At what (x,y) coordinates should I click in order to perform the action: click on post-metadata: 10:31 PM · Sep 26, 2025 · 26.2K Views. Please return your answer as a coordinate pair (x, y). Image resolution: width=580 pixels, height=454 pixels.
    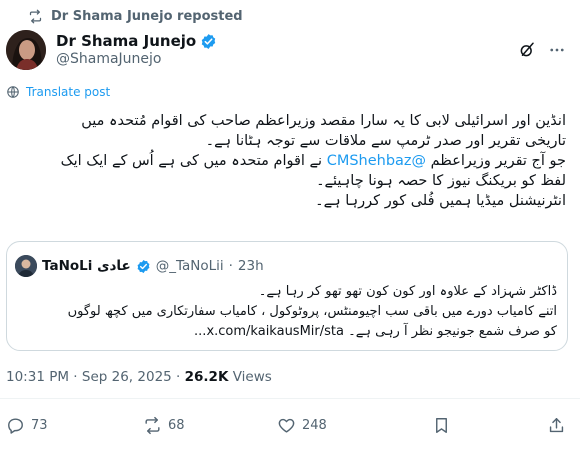
    Looking at the image, I should click on (139, 377).